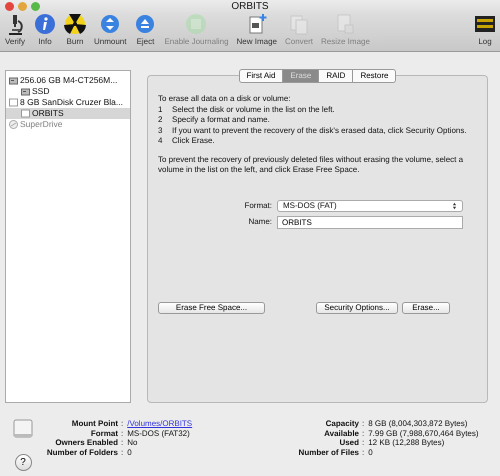 This screenshot has height=476, width=500. I want to click on window-title: ORBITS, so click(250, 6).